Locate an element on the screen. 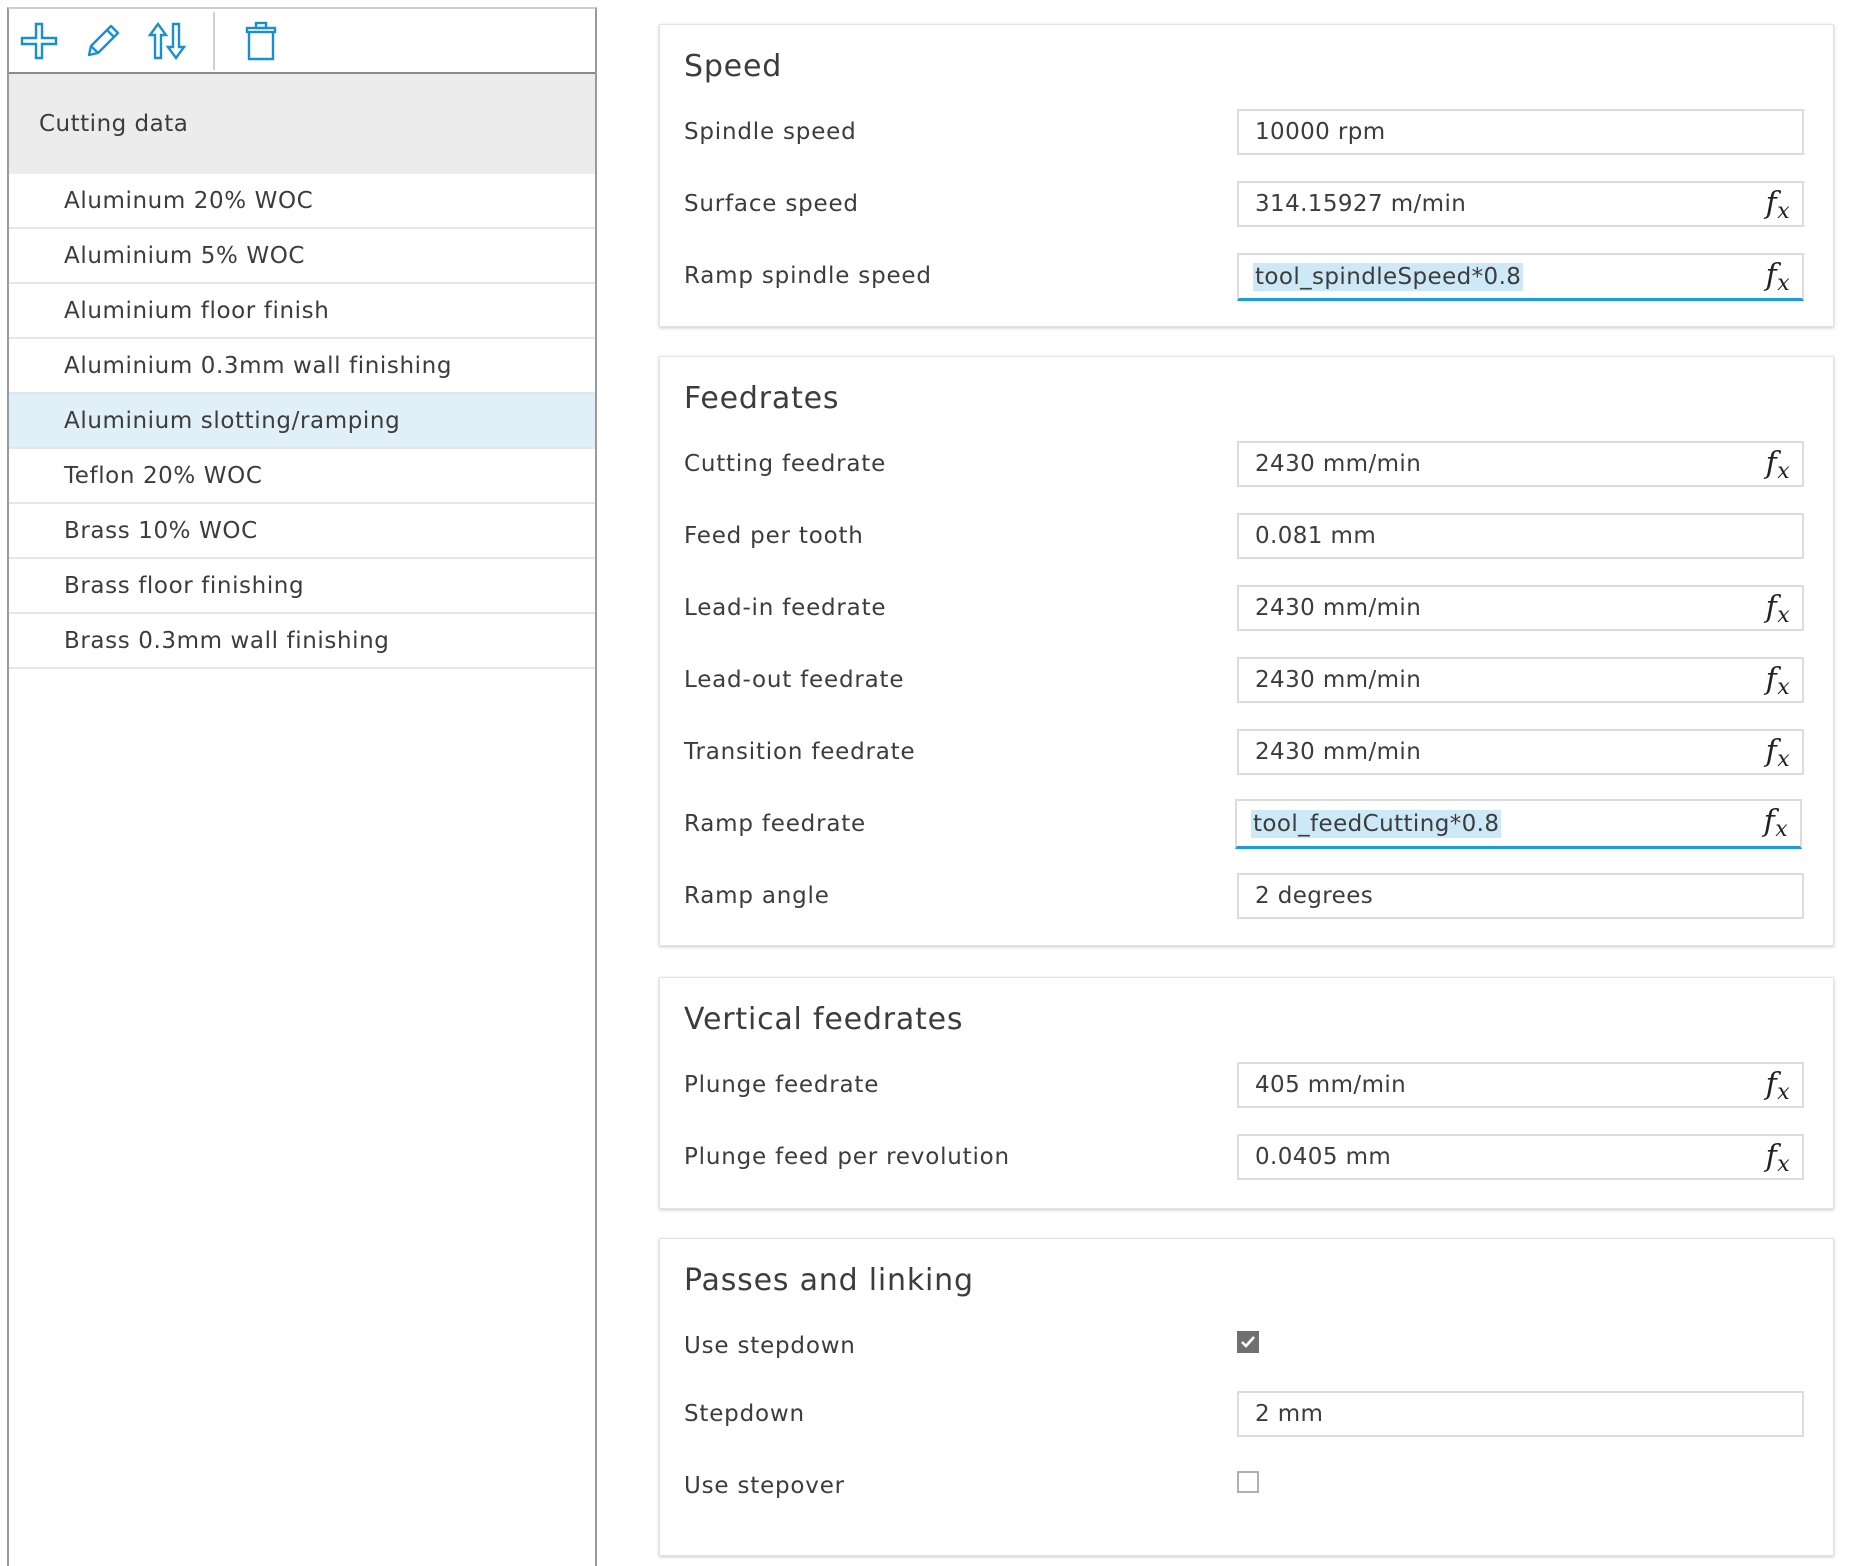 Image resolution: width=1851 pixels, height=1566 pixels. plunge-feed-per-revolution-label: Plunge feed per revolution is located at coordinates (847, 1157).